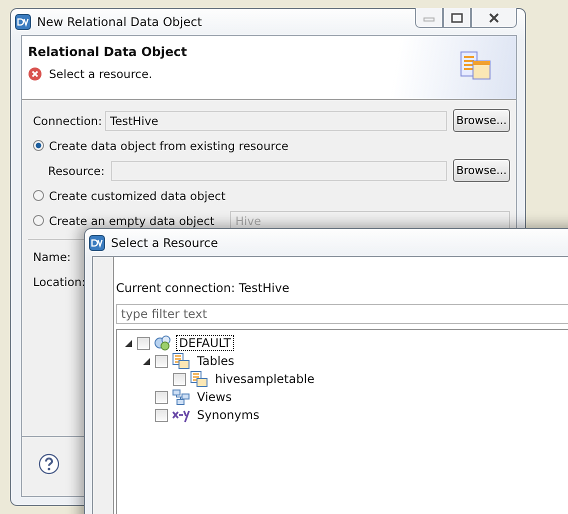 This screenshot has width=568, height=514. I want to click on maximize-button, so click(457, 18).